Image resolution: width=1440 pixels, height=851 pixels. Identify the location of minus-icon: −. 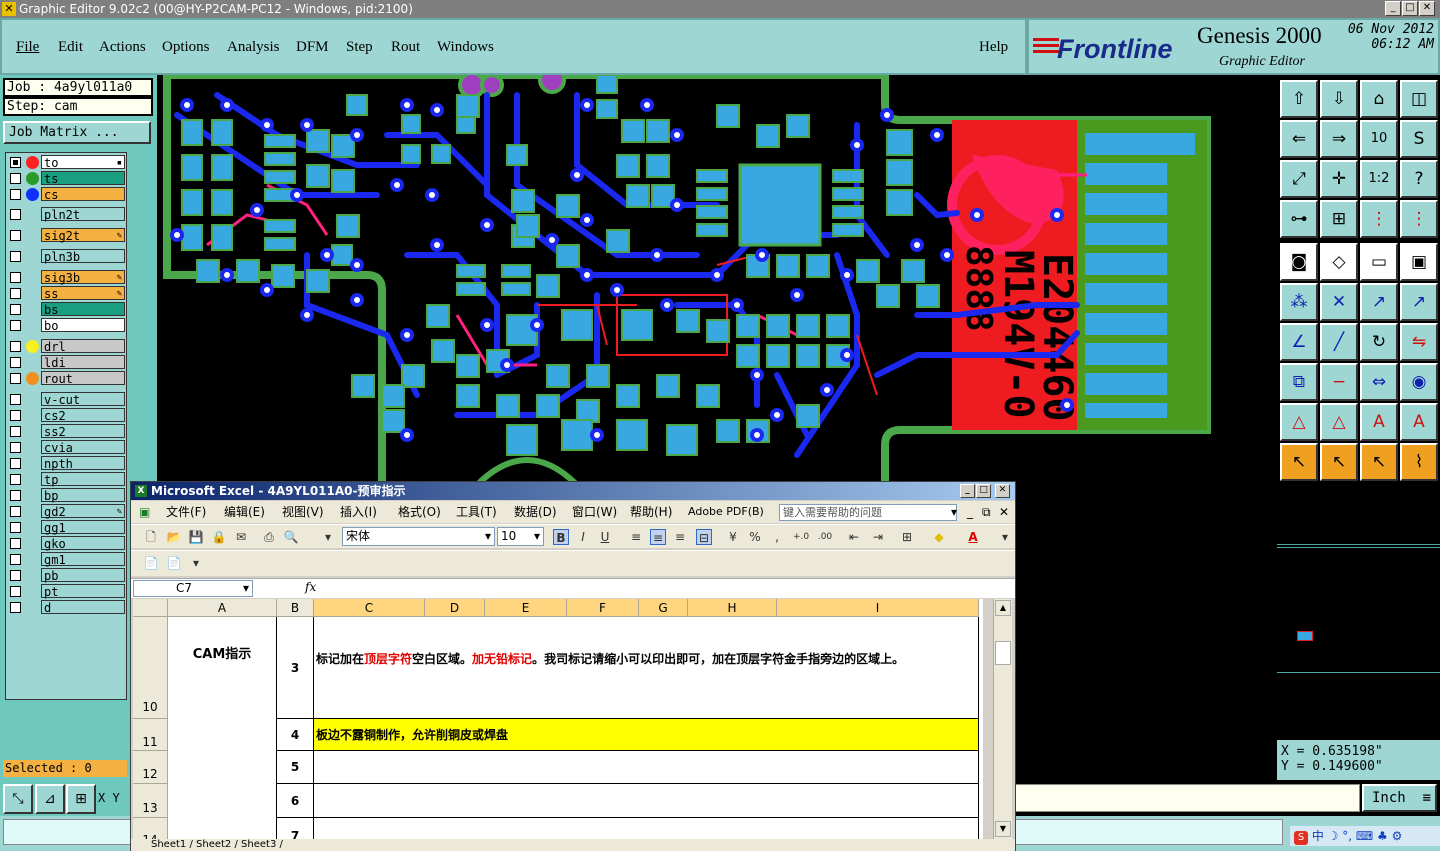
(1339, 382).